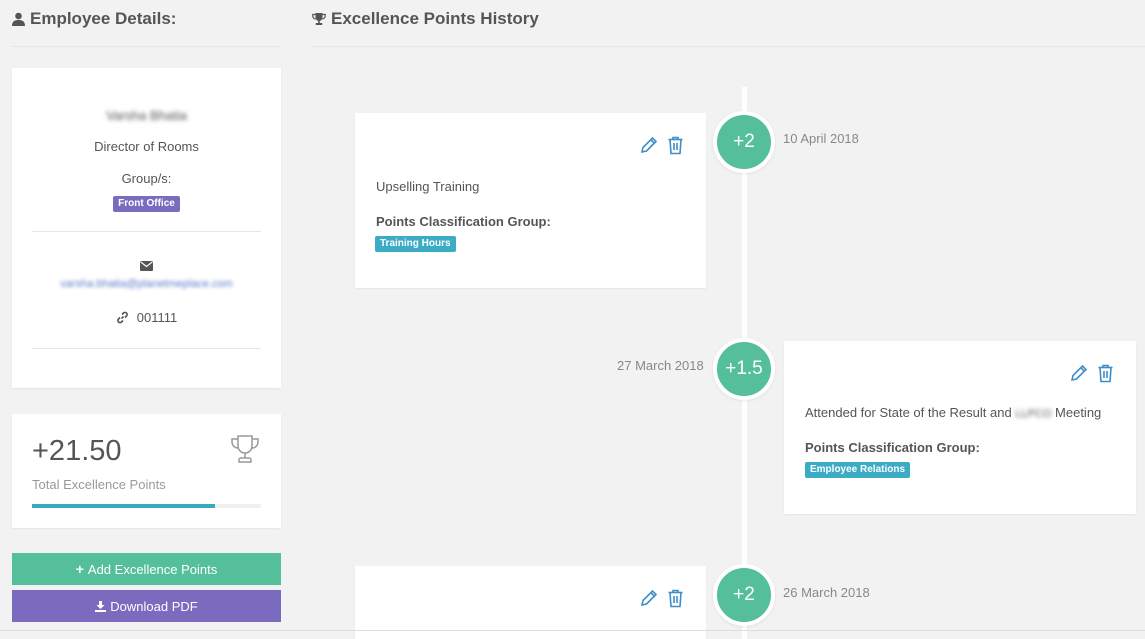  What do you see at coordinates (99, 484) in the screenshot?
I see `total-points-label: Total Excellence Points` at bounding box center [99, 484].